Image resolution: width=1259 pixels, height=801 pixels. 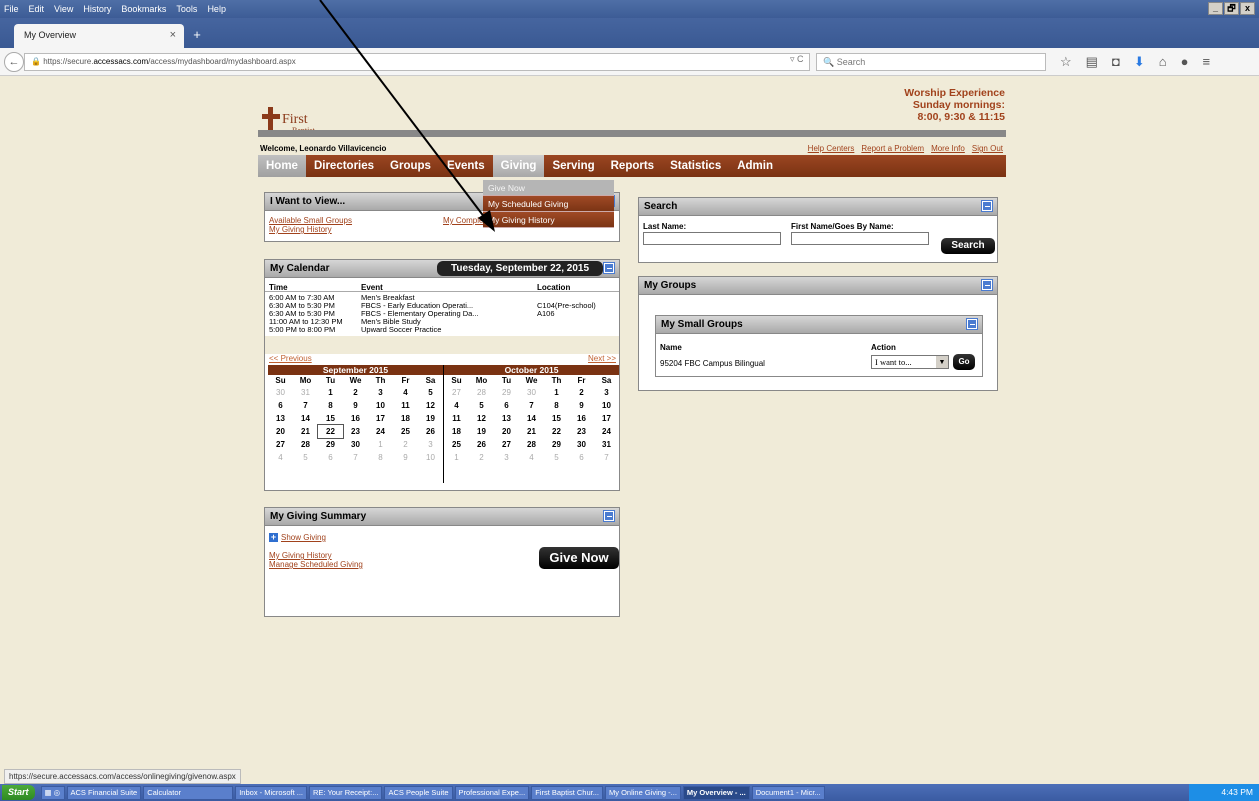 I want to click on manage-scheduled-giving-link: Manage Scheduled Giving, so click(x=316, y=564).